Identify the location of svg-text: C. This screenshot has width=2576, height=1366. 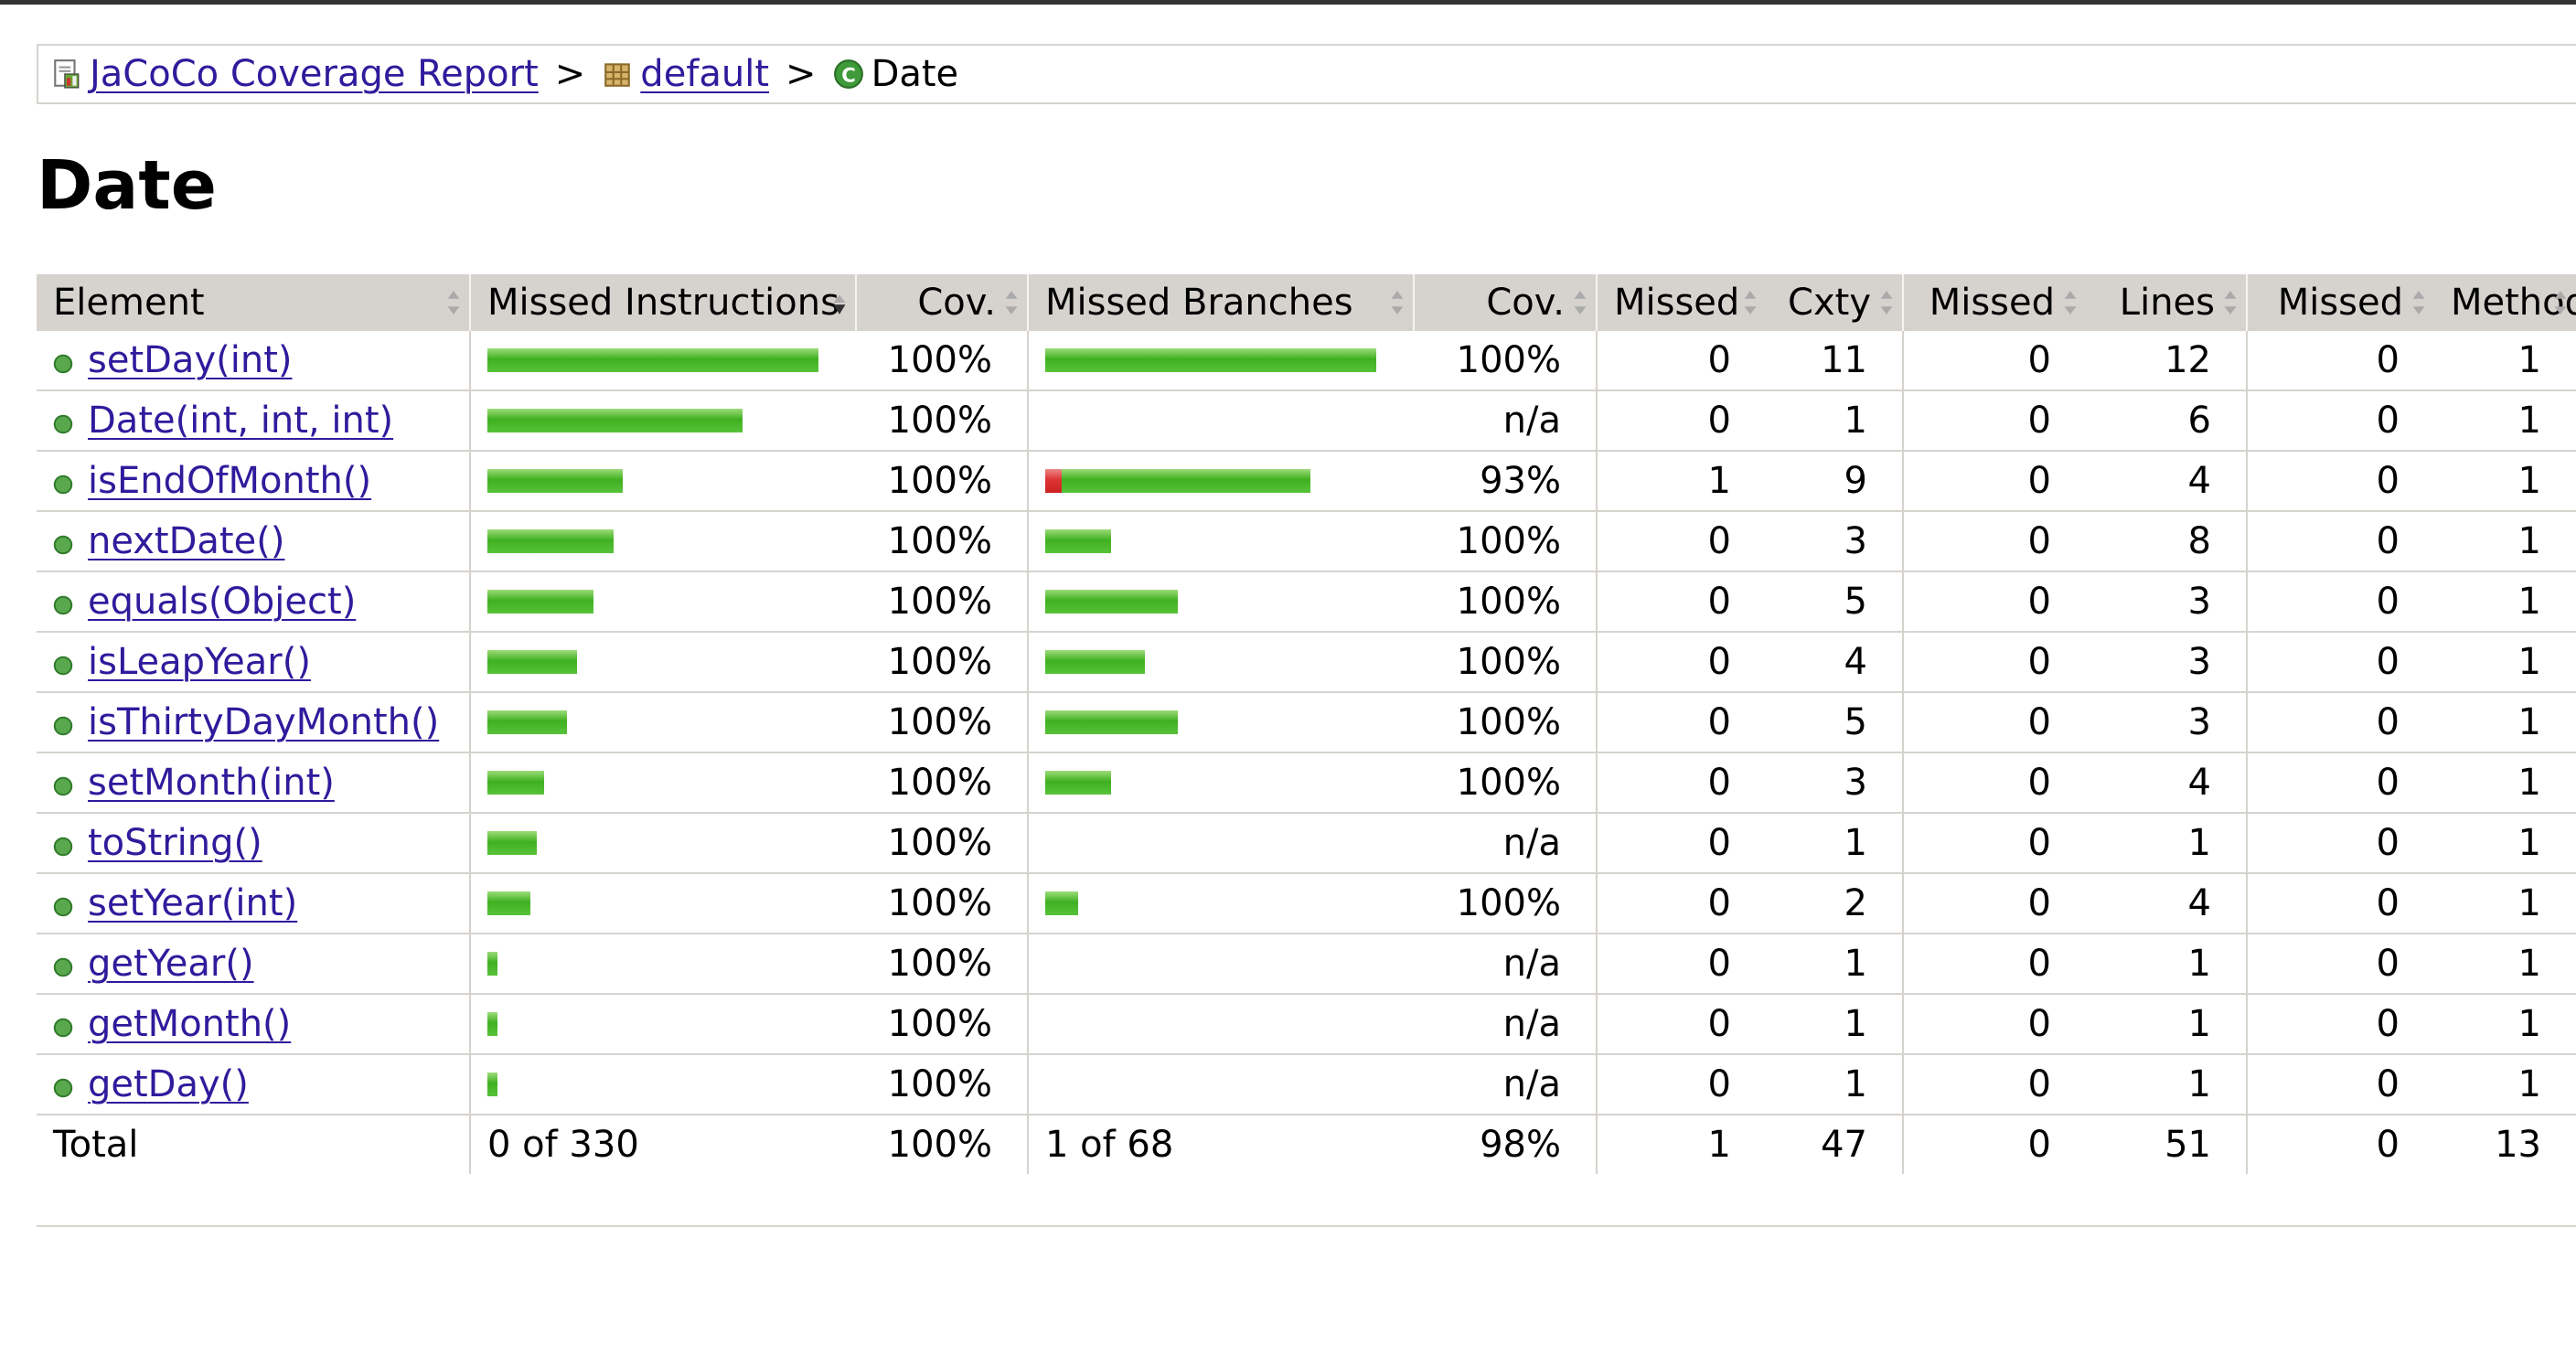
(848, 77).